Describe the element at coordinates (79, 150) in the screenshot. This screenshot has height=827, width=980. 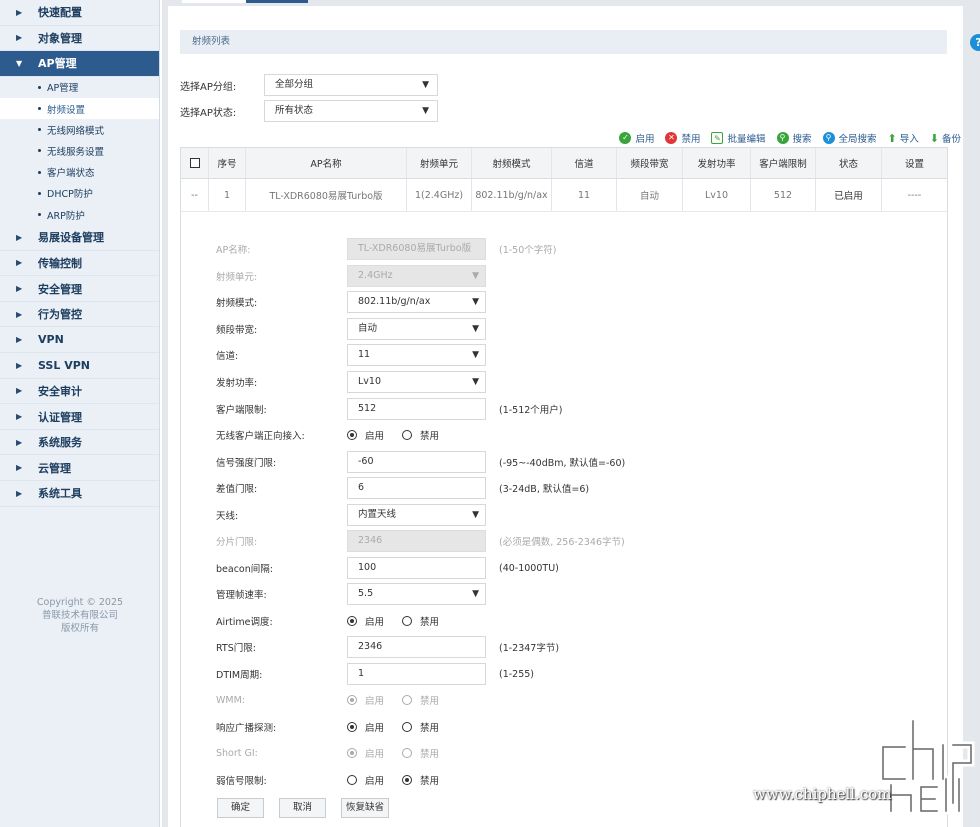
I see `sub-wireless-service: 无线服务设置` at that location.